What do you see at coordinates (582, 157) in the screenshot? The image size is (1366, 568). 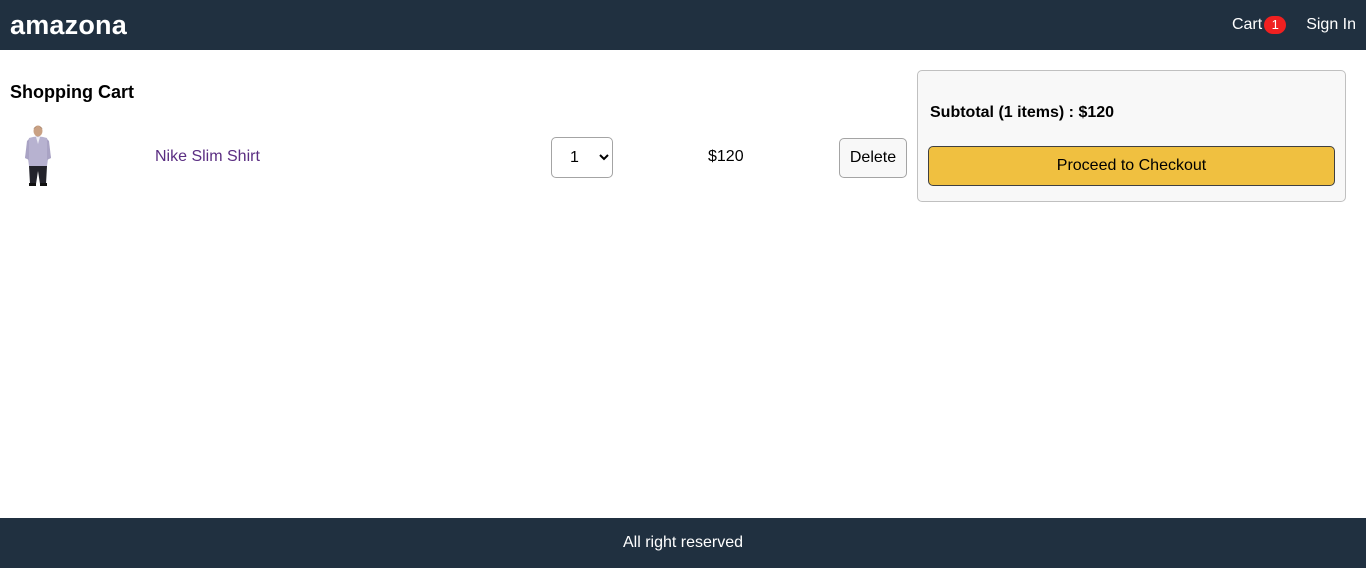 I see `quantity-select: 1` at bounding box center [582, 157].